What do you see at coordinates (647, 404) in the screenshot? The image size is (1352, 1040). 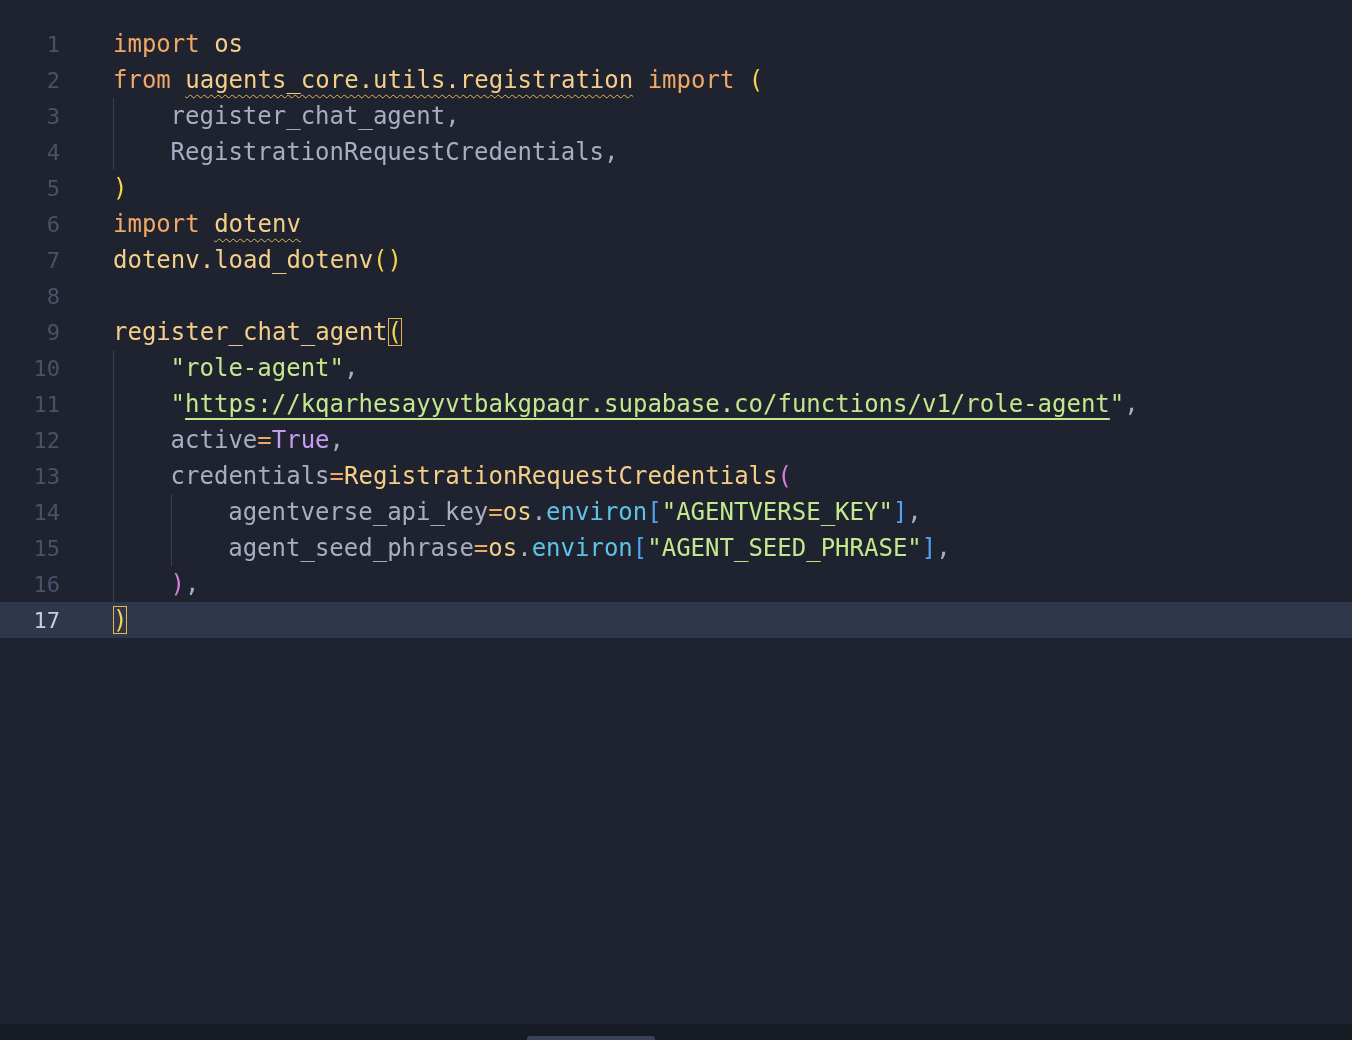 I see `code-link: https://kqarhesayyvtbakgpaqr.supabase.co/functions/v1/role-agent` at bounding box center [647, 404].